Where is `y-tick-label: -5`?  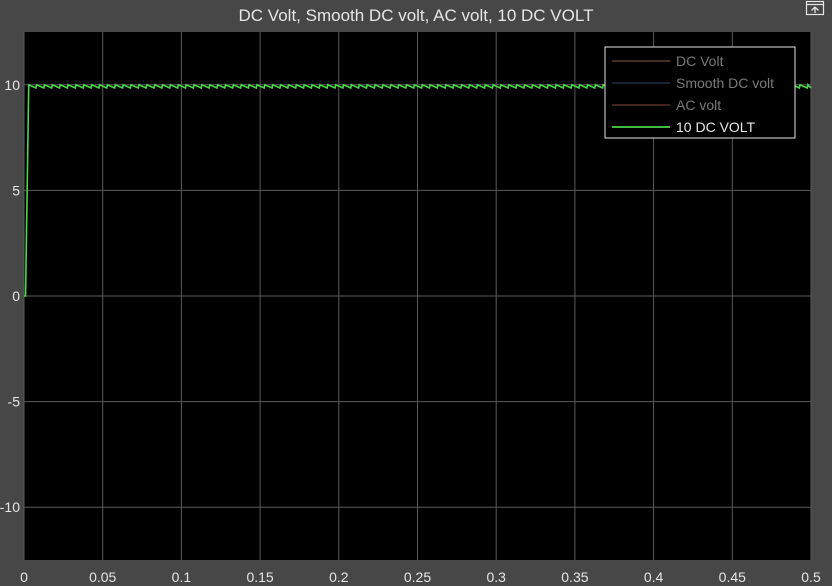 y-tick-label: -5 is located at coordinates (14, 402).